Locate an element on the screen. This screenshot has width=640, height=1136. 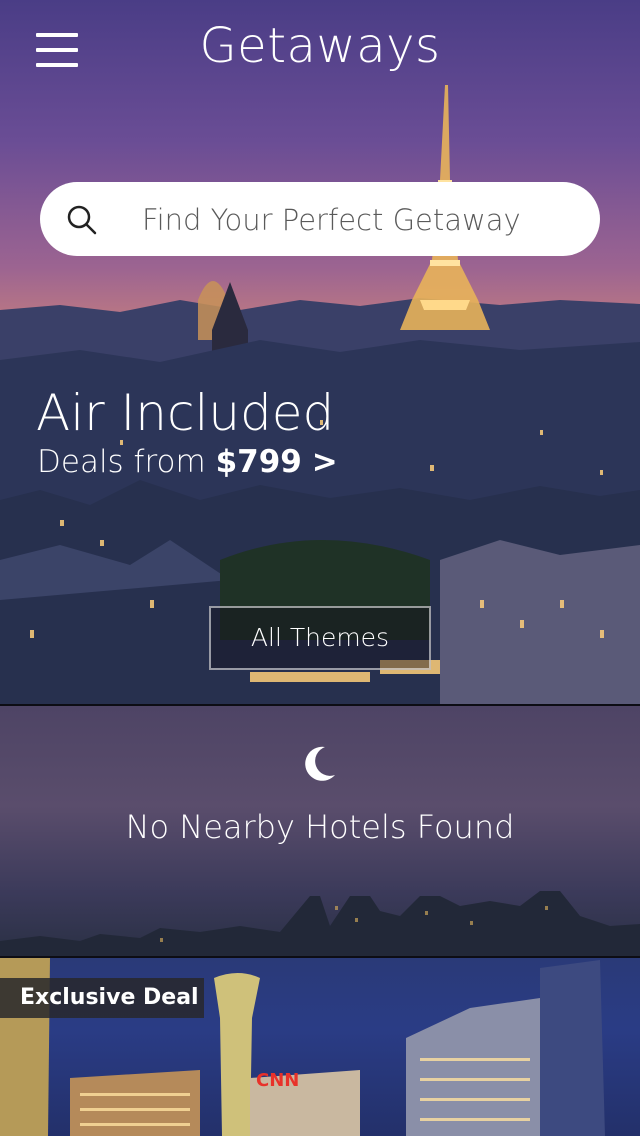
cnn-sign: CNN is located at coordinates (277, 1080).